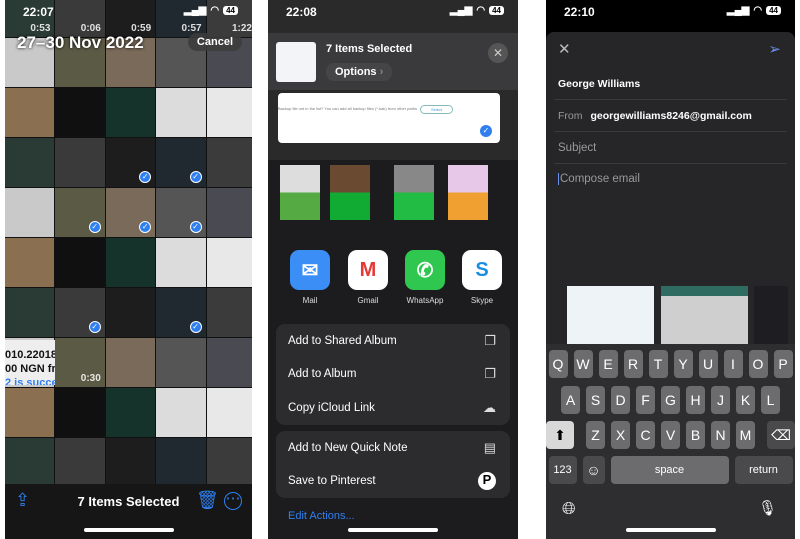  I want to click on action-add-album: Add to Album ❐, so click(393, 375).